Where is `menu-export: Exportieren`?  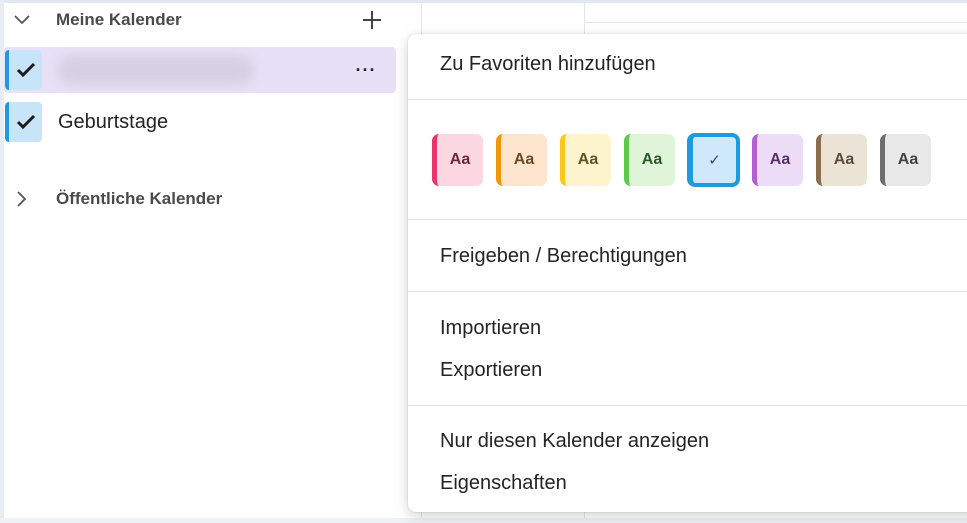
menu-export: Exportieren is located at coordinates (491, 370).